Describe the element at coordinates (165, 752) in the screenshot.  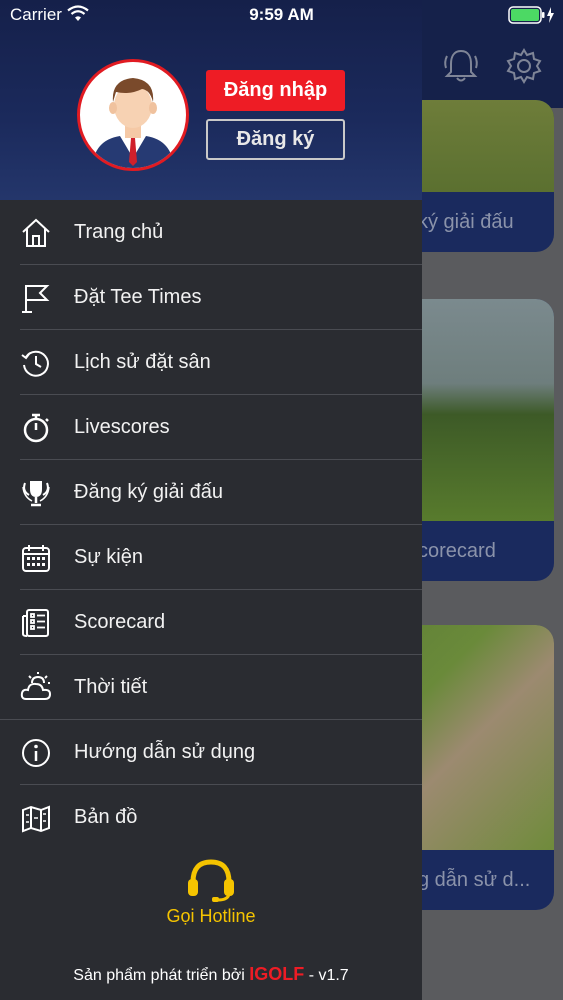
I see `menu-item-label: Hướng dẫn sử dụng` at that location.